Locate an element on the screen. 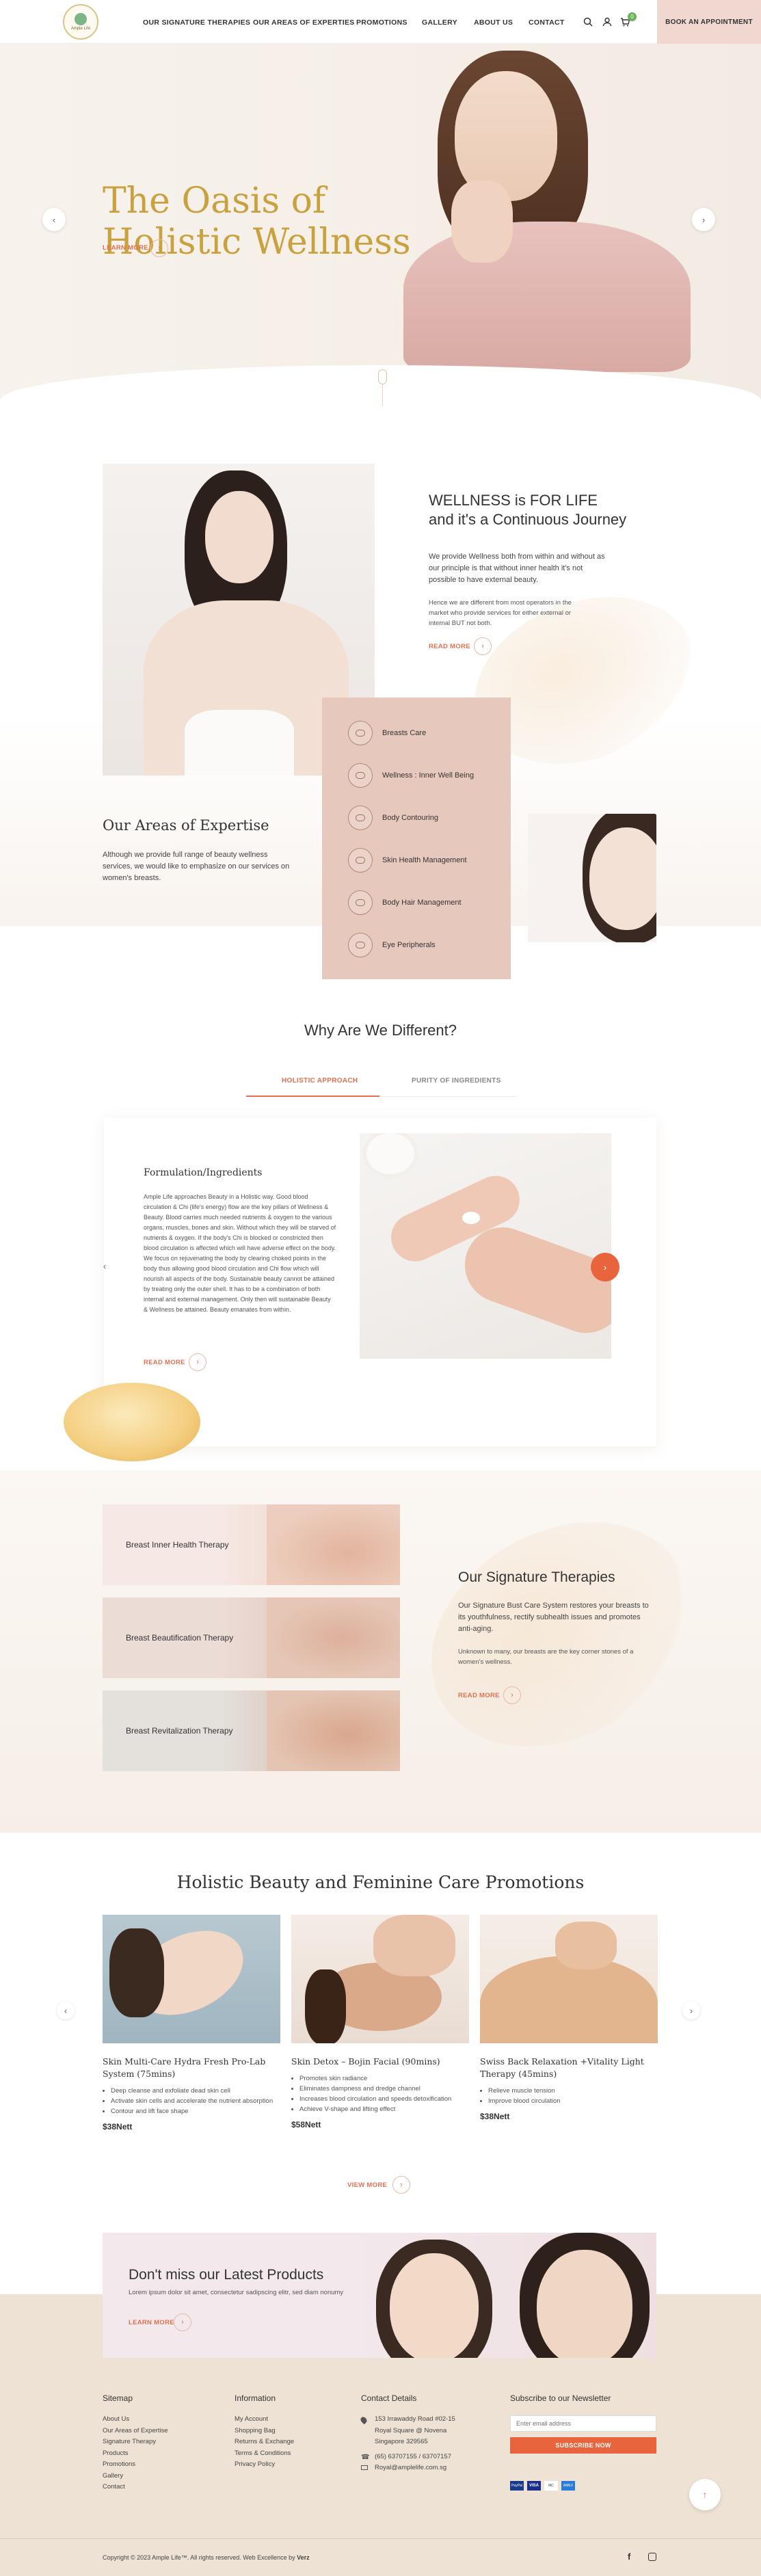 Image resolution: width=761 pixels, height=2576 pixels. promo-name: Skin Detox – Bojin Facial (90mins) is located at coordinates (380, 2062).